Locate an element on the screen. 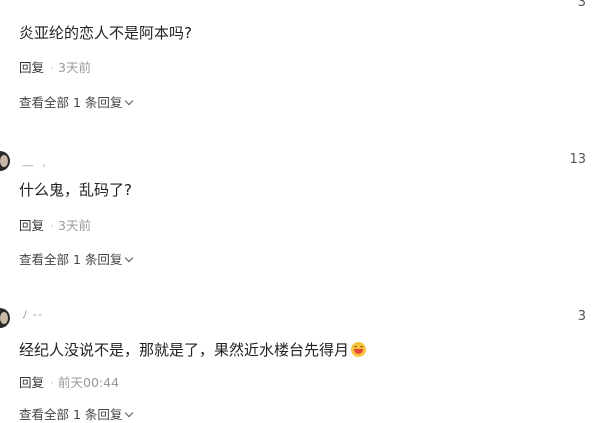 The image size is (600, 423). like-count: 13 is located at coordinates (581, 159).